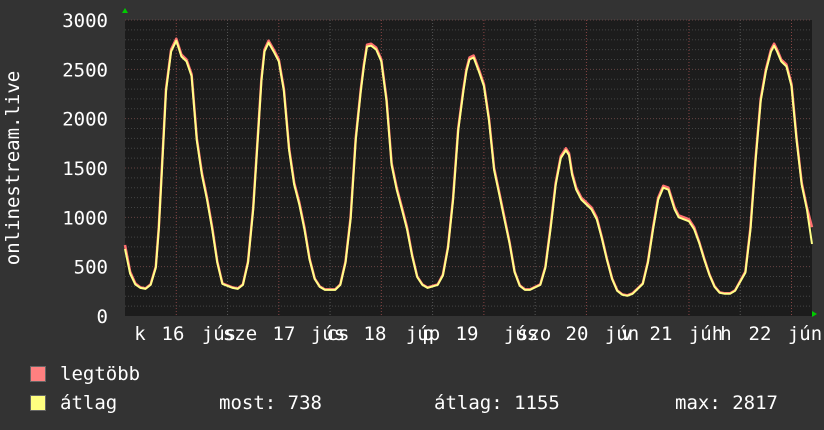 This screenshot has width=824, height=430. What do you see at coordinates (102, 317) in the screenshot?
I see `y-tick-label: 0` at bounding box center [102, 317].